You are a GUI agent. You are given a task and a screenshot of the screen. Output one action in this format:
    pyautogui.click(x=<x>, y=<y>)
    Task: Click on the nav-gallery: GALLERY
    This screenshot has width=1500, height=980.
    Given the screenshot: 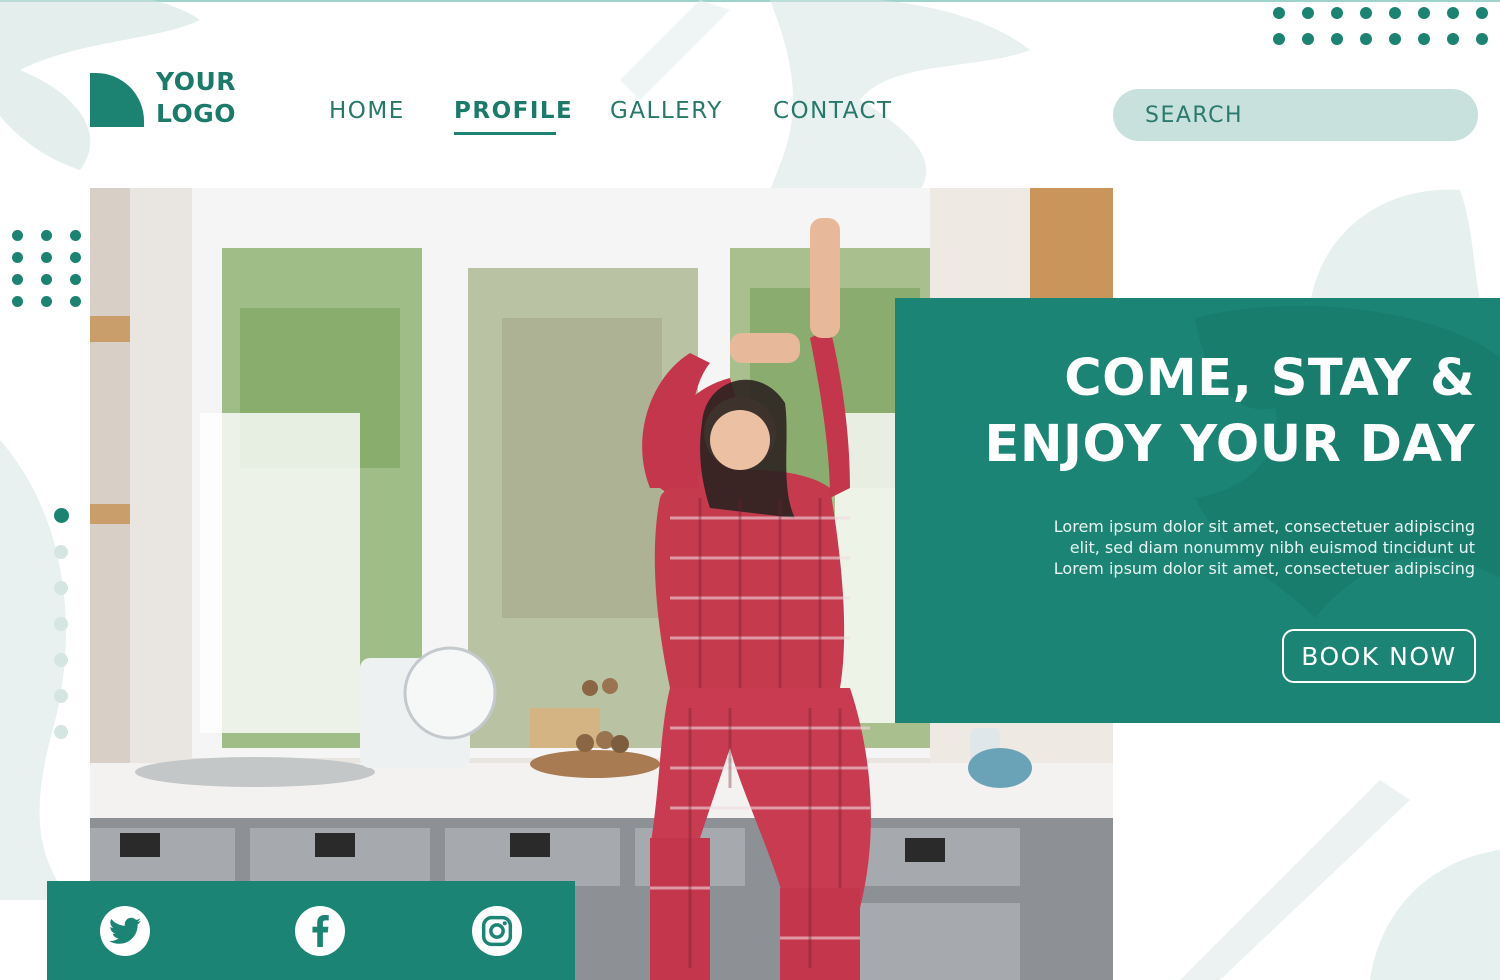 What is the action you would take?
    pyautogui.click(x=666, y=111)
    